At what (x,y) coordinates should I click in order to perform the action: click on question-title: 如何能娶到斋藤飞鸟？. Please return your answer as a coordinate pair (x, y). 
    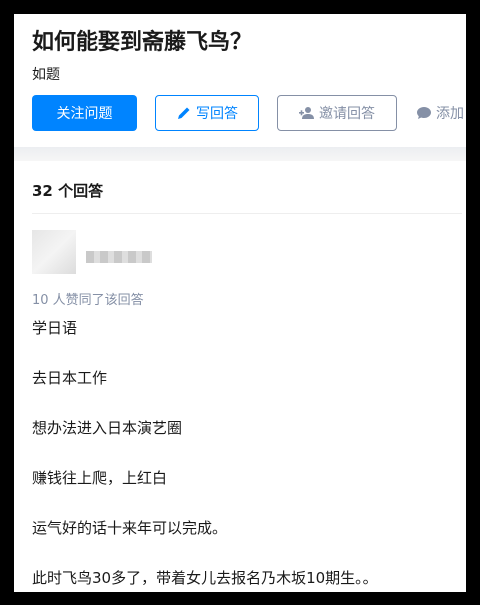
    Looking at the image, I should click on (142, 42).